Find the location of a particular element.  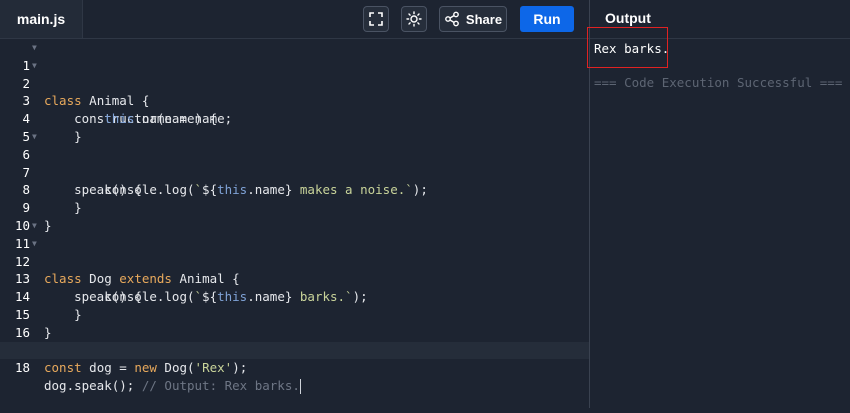

file-tab-main-js: main.js is located at coordinates (41, 19).